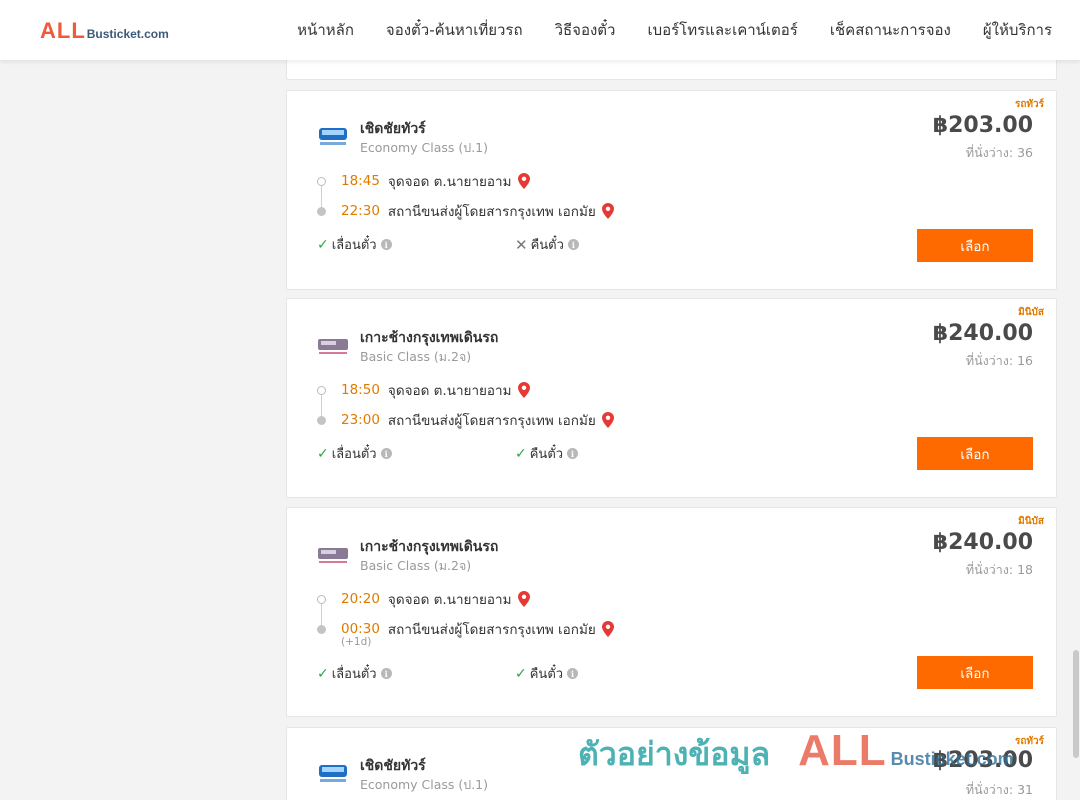 The width and height of the screenshot is (1080, 800). I want to click on departure-stop: 18:45 จุดจอด ต.นายายอาม, so click(423, 181).